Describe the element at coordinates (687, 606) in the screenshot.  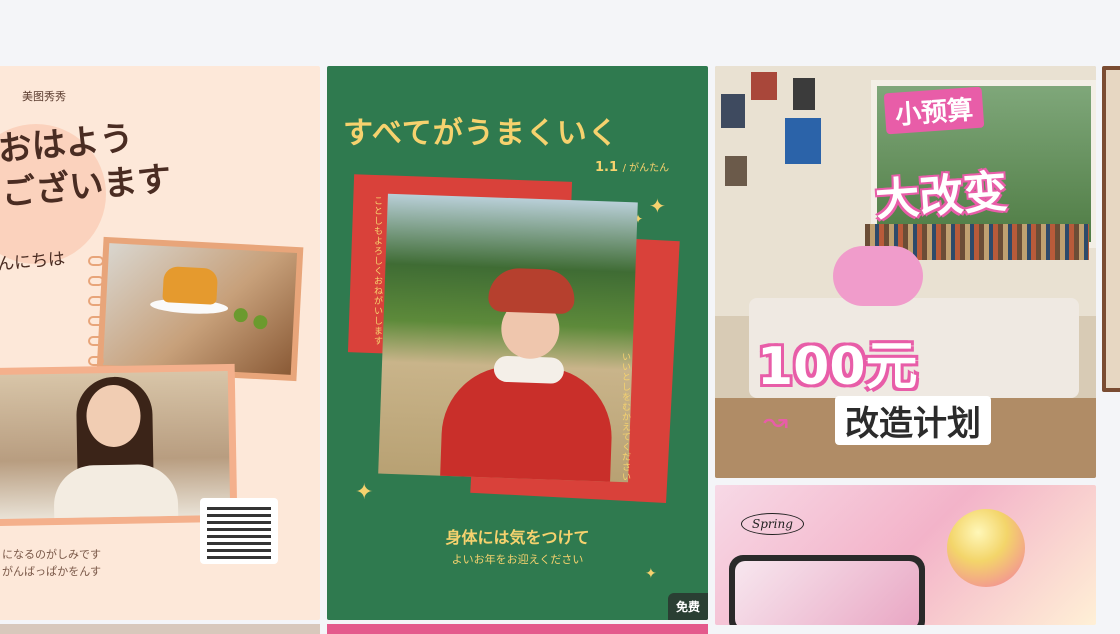
I see `free-badge: 免费` at that location.